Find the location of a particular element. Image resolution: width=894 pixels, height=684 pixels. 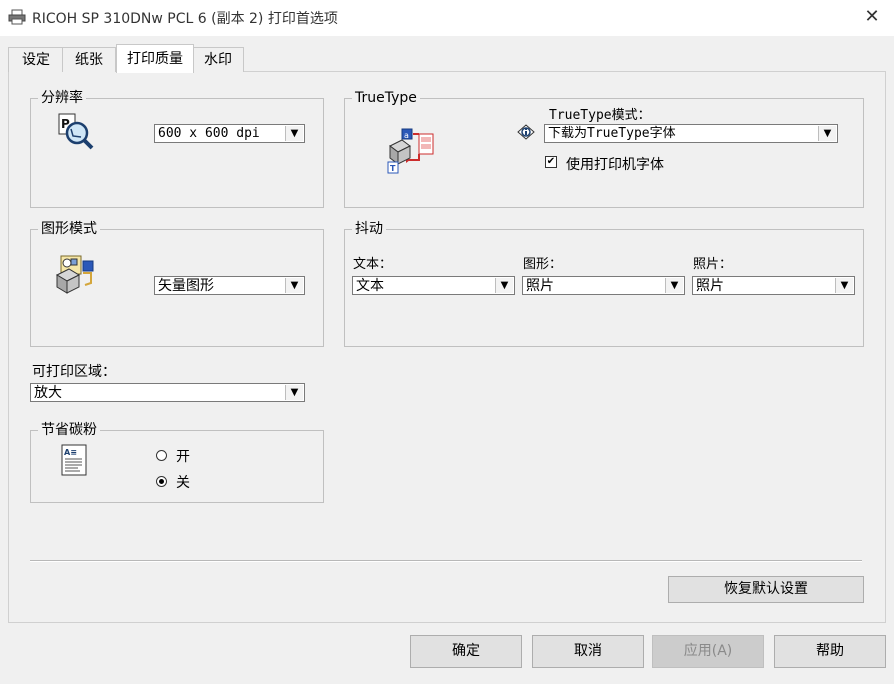

printable-area-value: 放大 is located at coordinates (48, 393).